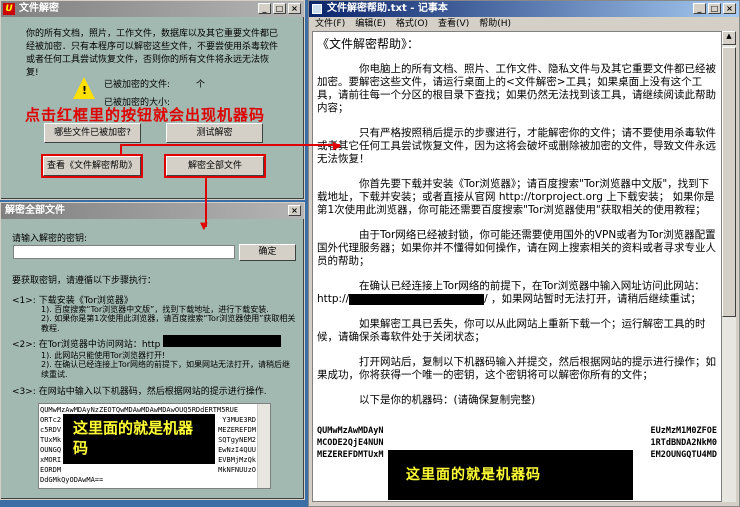  Describe the element at coordinates (92, 166) in the screenshot. I see `view-help-button: 查看《文件解密帮助》` at that location.